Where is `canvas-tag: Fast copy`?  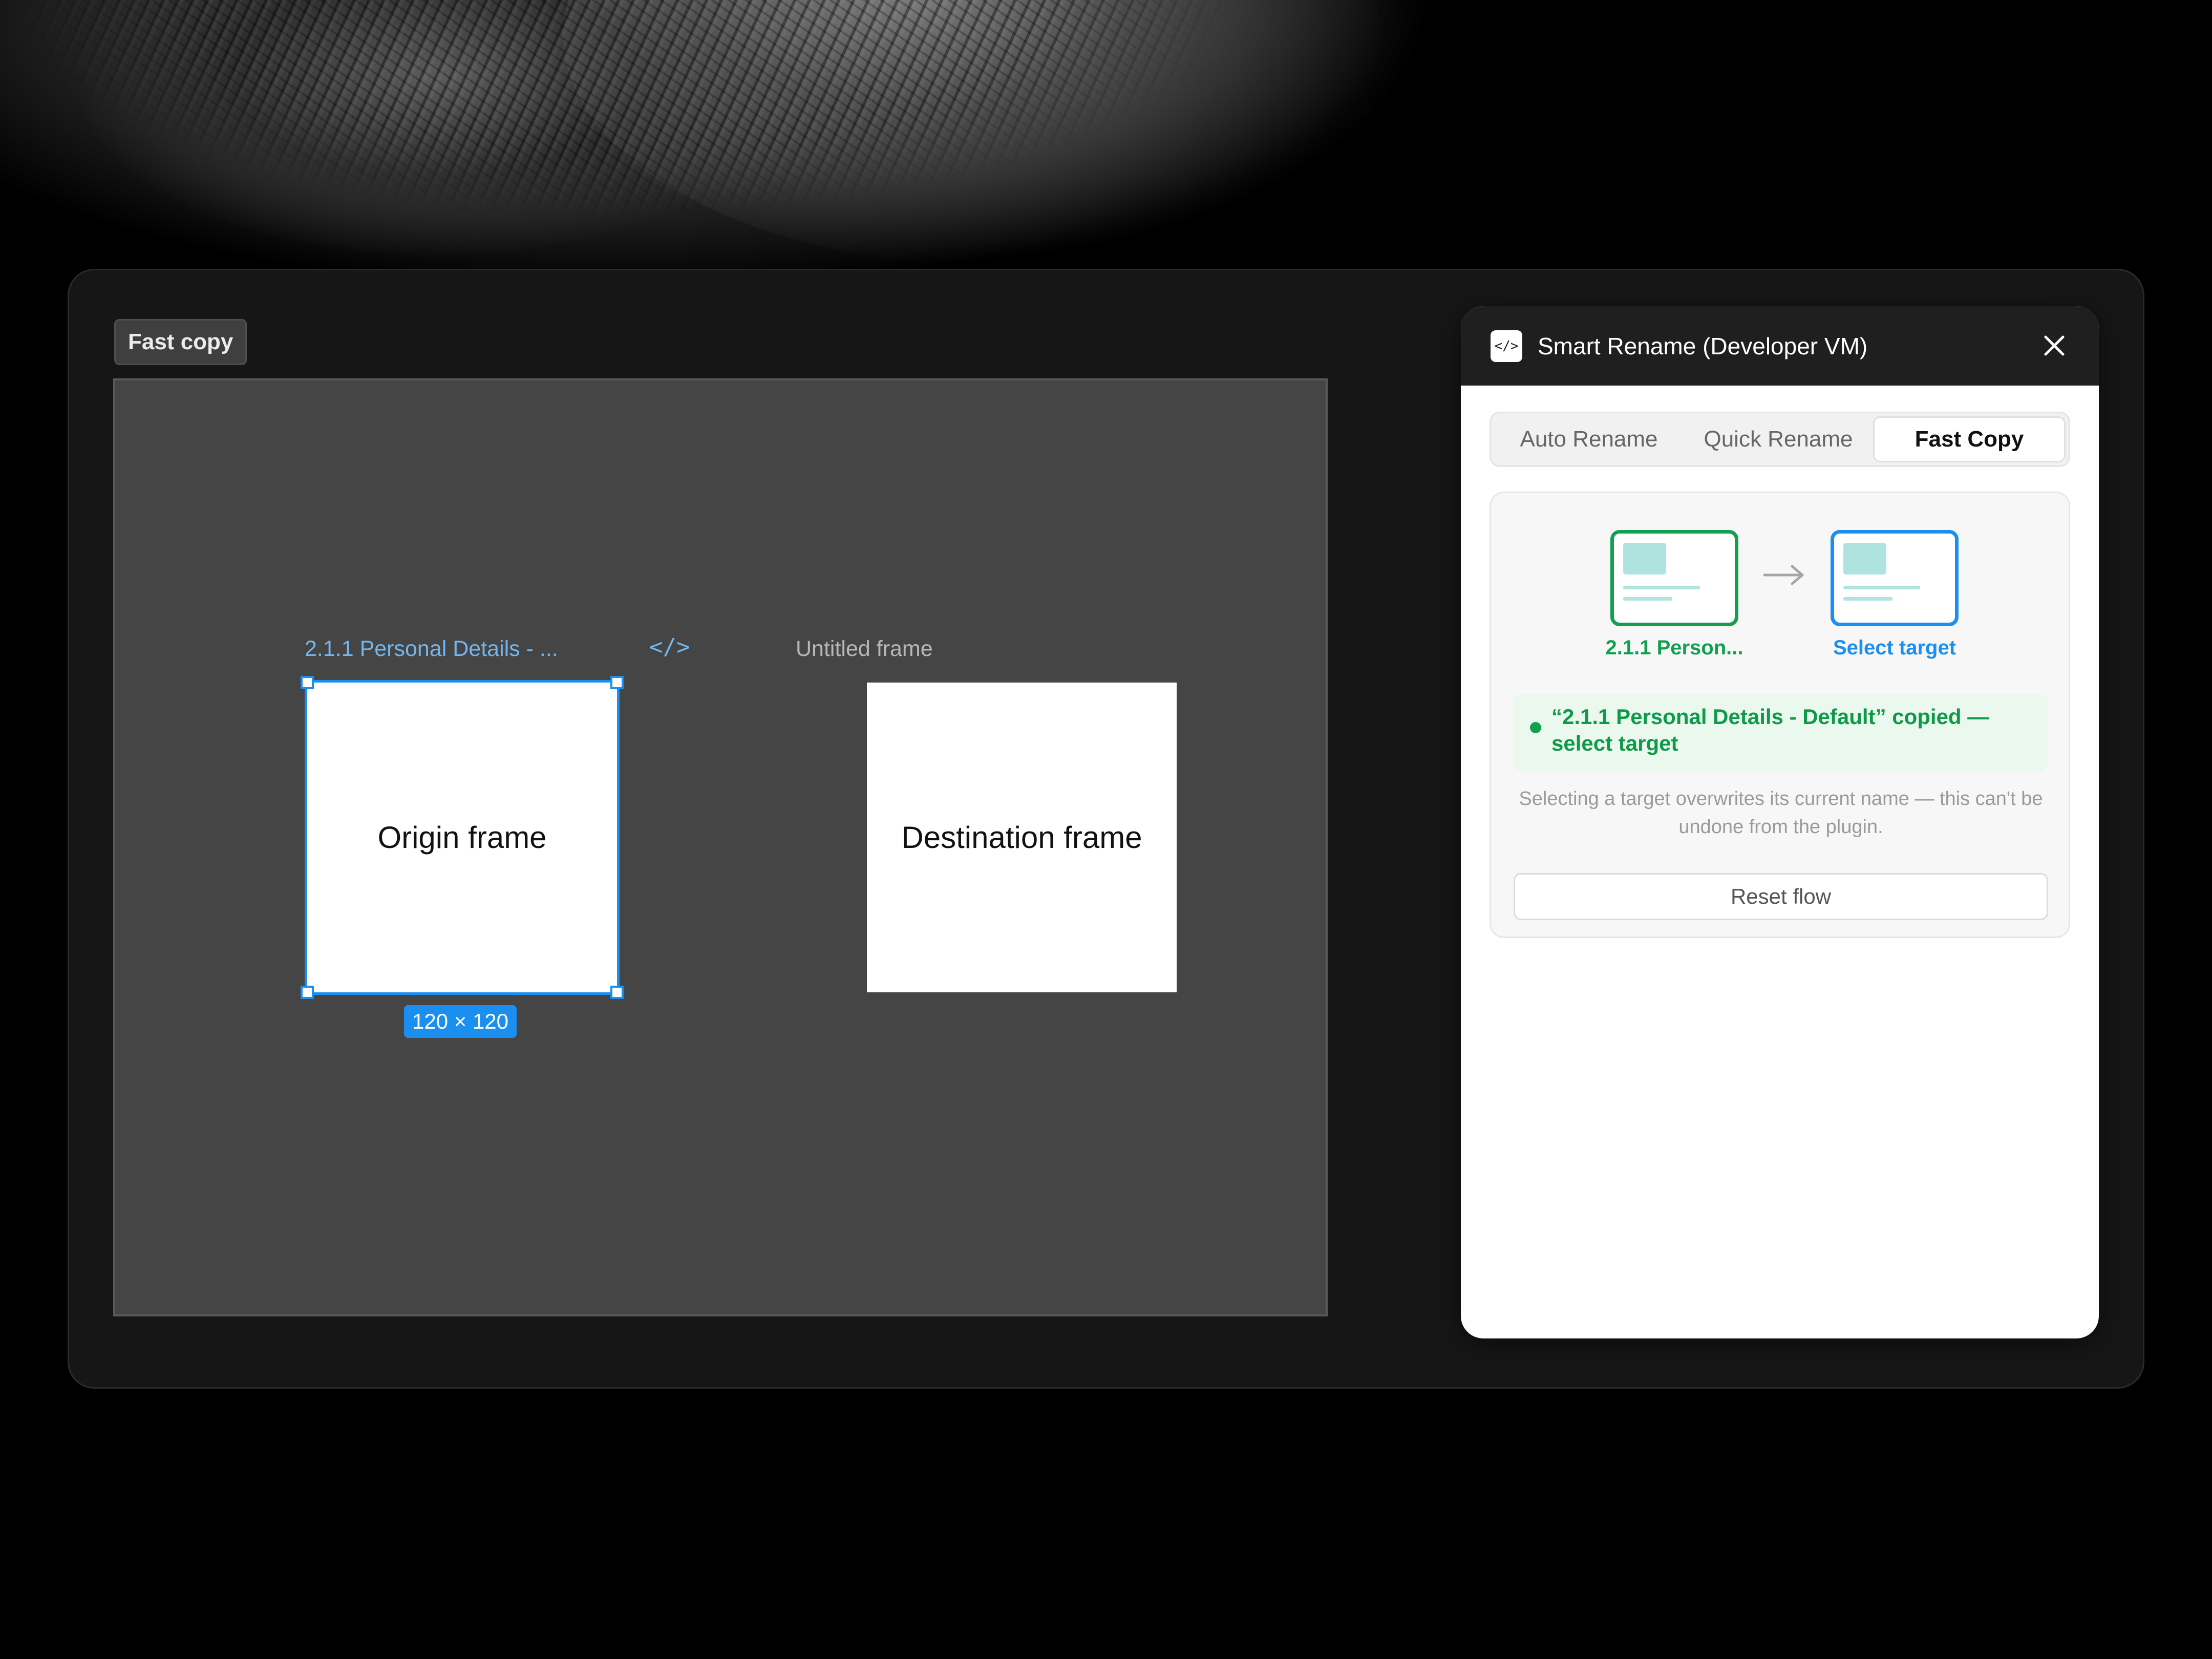 canvas-tag: Fast copy is located at coordinates (181, 342).